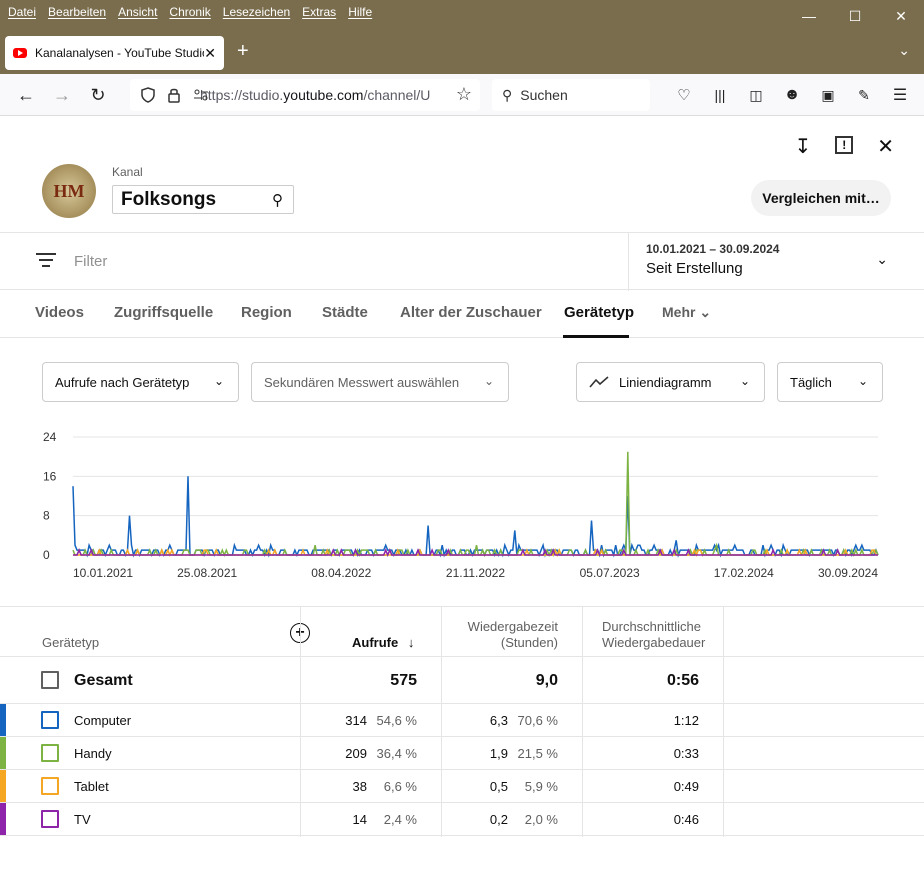  Describe the element at coordinates (26, 95) in the screenshot. I see `back-button: ←` at that location.